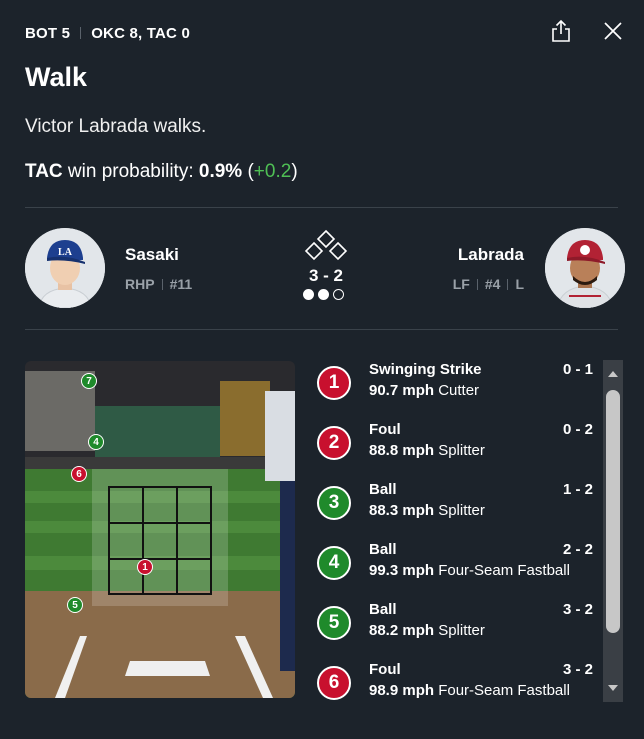 The width and height of the screenshot is (644, 739). Describe the element at coordinates (577, 429) in the screenshot. I see `pitch-count: 0 - 2` at that location.